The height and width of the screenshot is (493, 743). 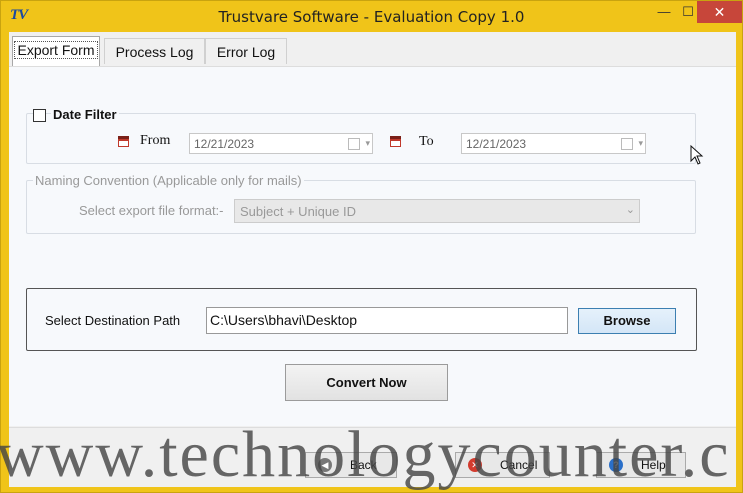 I want to click on to-date-dropdown-icon: ▾, so click(x=632, y=143).